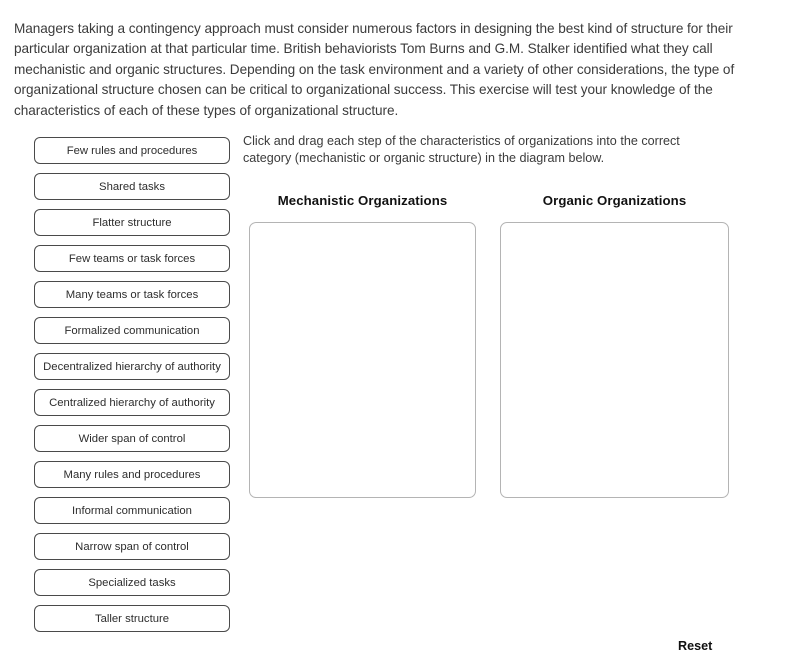 The image size is (800, 656). I want to click on drag-item: Taller structure, so click(132, 618).